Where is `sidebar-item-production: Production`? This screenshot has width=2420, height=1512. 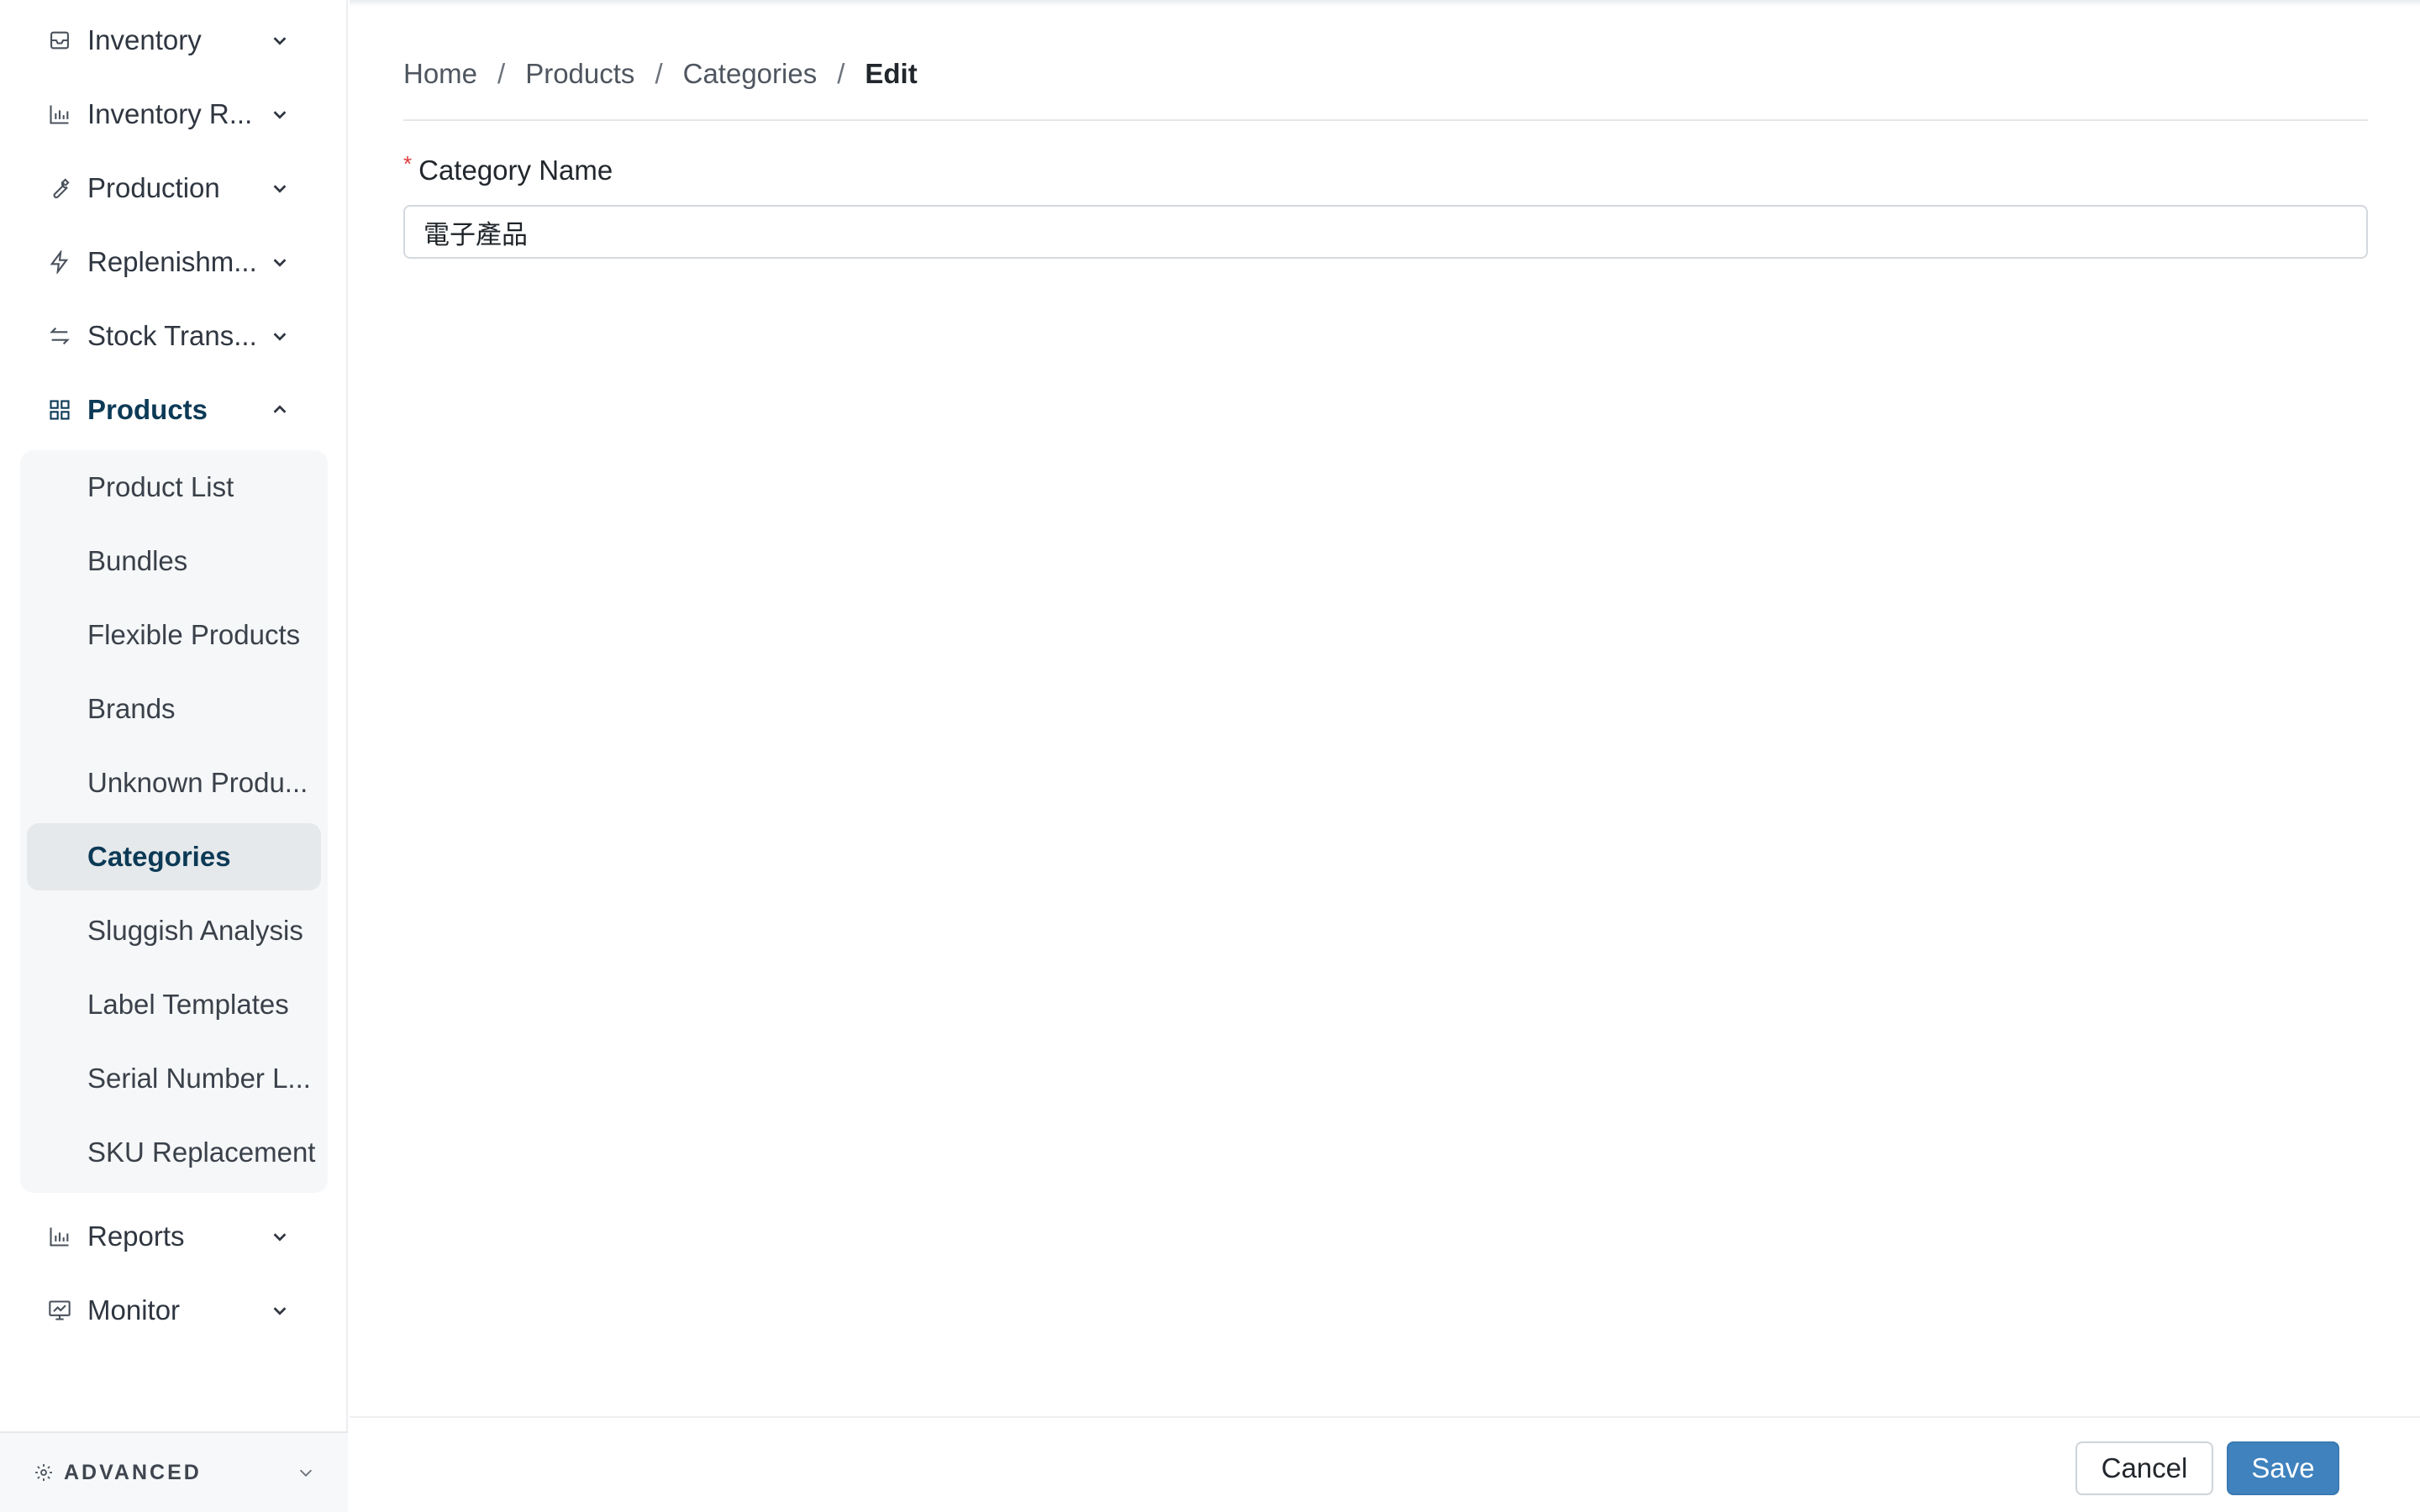 sidebar-item-production: Production is located at coordinates (174, 188).